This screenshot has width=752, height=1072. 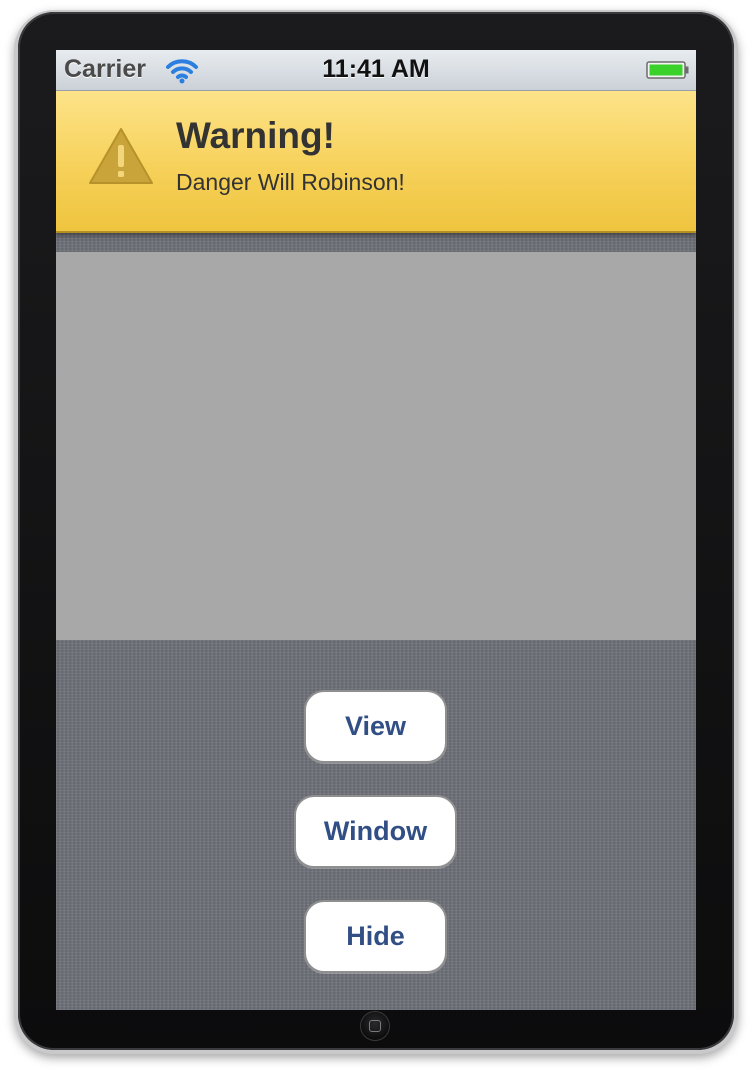 I want to click on warning-triangle-icon, so click(x=121, y=156).